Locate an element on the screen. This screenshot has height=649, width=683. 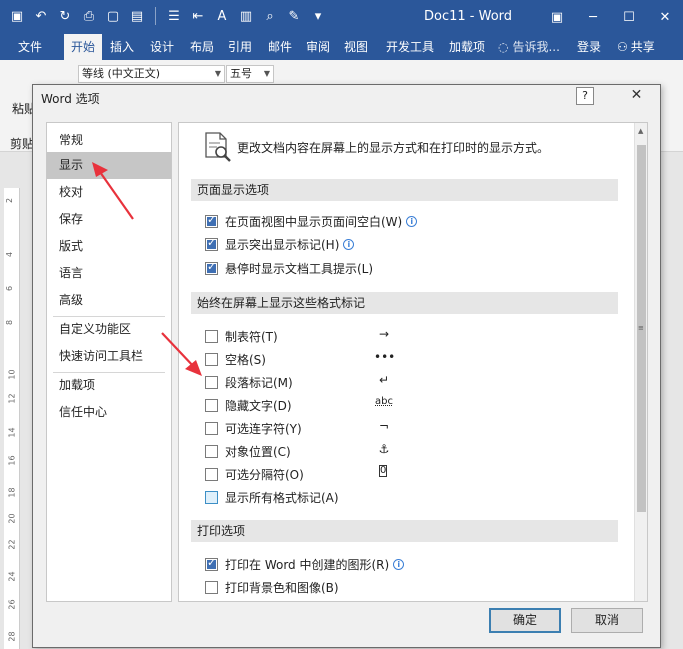
tab-references: 引用 is located at coordinates (240, 47).